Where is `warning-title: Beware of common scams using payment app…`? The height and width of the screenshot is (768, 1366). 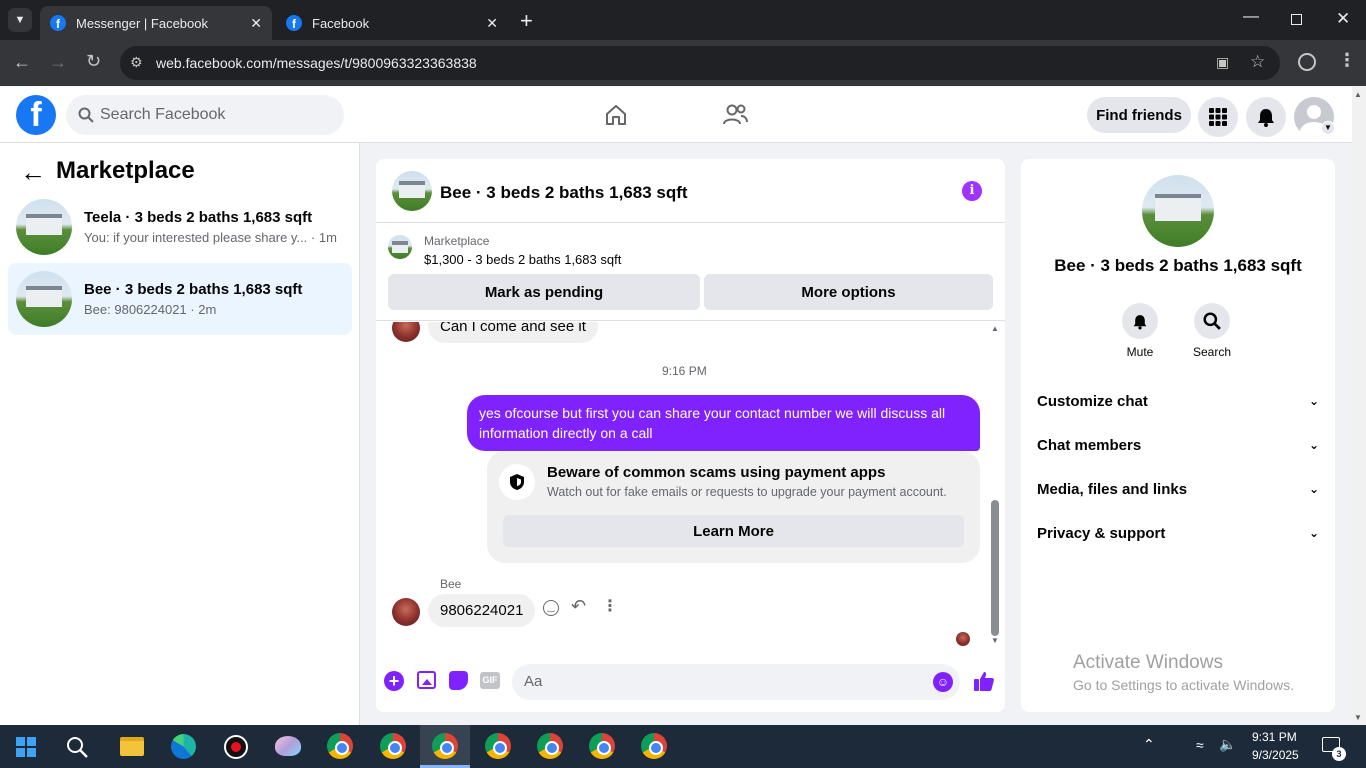 warning-title: Beware of common scams using payment app… is located at coordinates (716, 472).